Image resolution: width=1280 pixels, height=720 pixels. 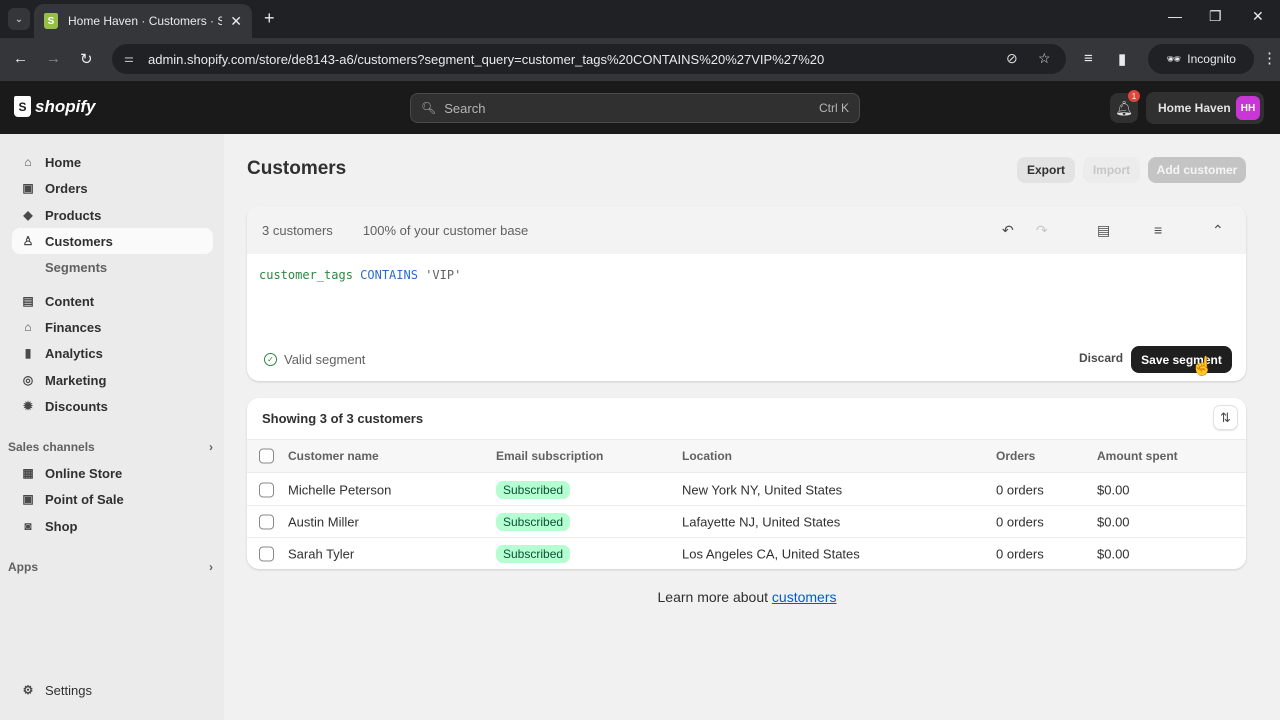 What do you see at coordinates (1137, 456) in the screenshot?
I see `column-header-amount: Amount spent` at bounding box center [1137, 456].